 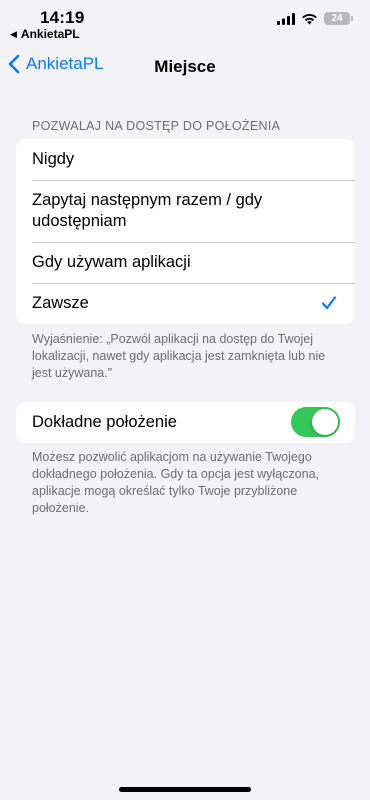 I want to click on status-icons: 24, so click(x=315, y=18).